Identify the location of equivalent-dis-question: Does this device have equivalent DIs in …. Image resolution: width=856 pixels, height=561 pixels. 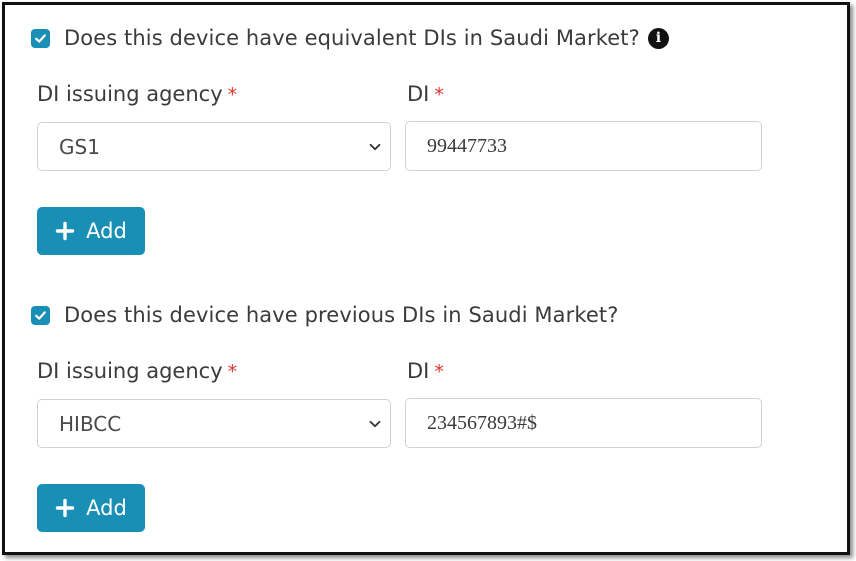
(352, 38).